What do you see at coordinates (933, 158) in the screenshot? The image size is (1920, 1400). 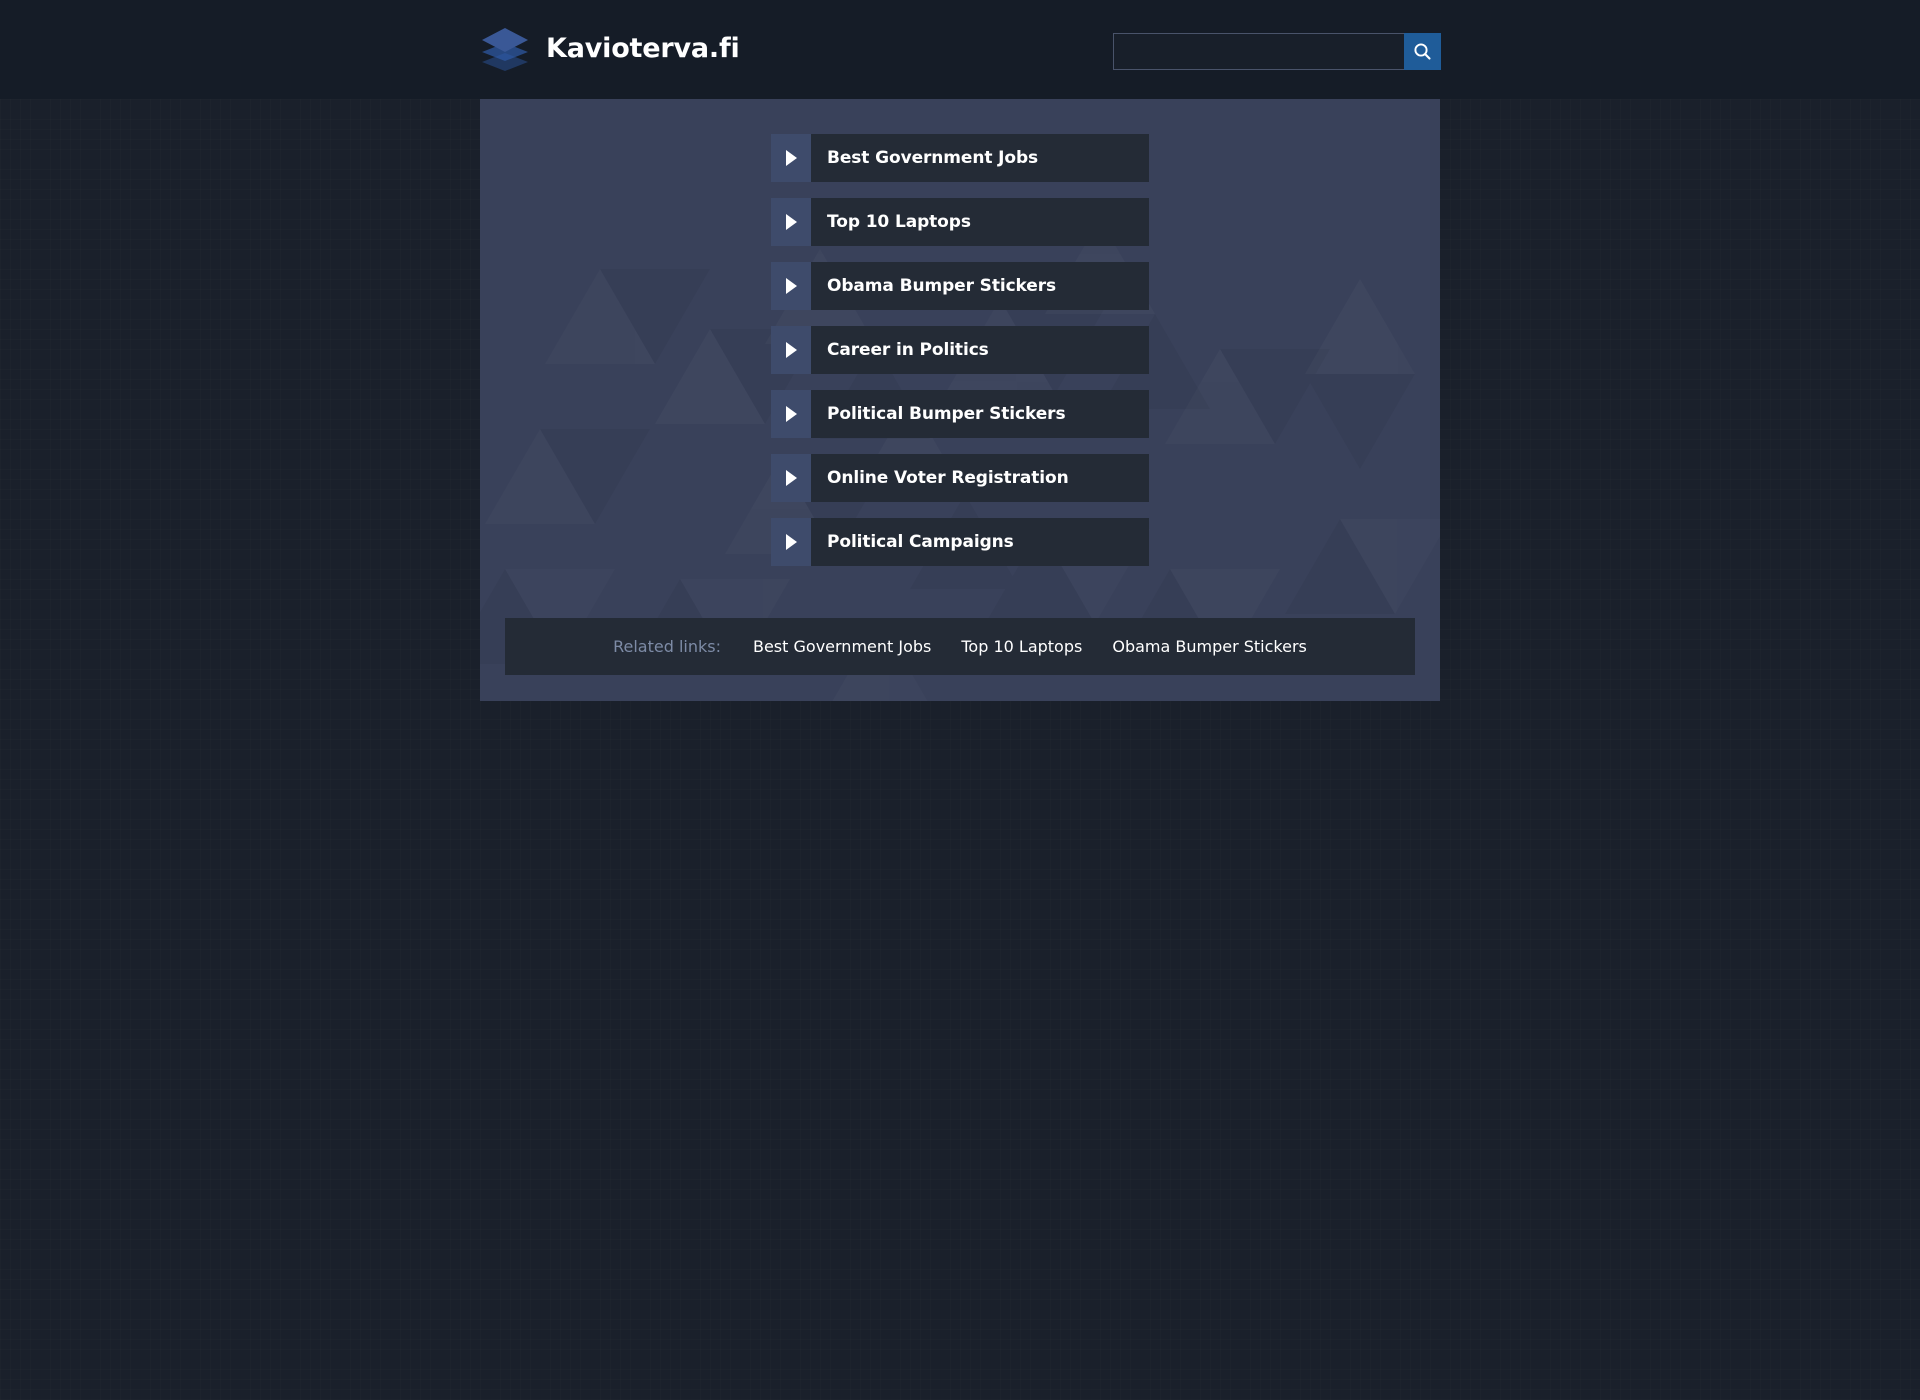 I see `topic-label: Best Government Jobs` at bounding box center [933, 158].